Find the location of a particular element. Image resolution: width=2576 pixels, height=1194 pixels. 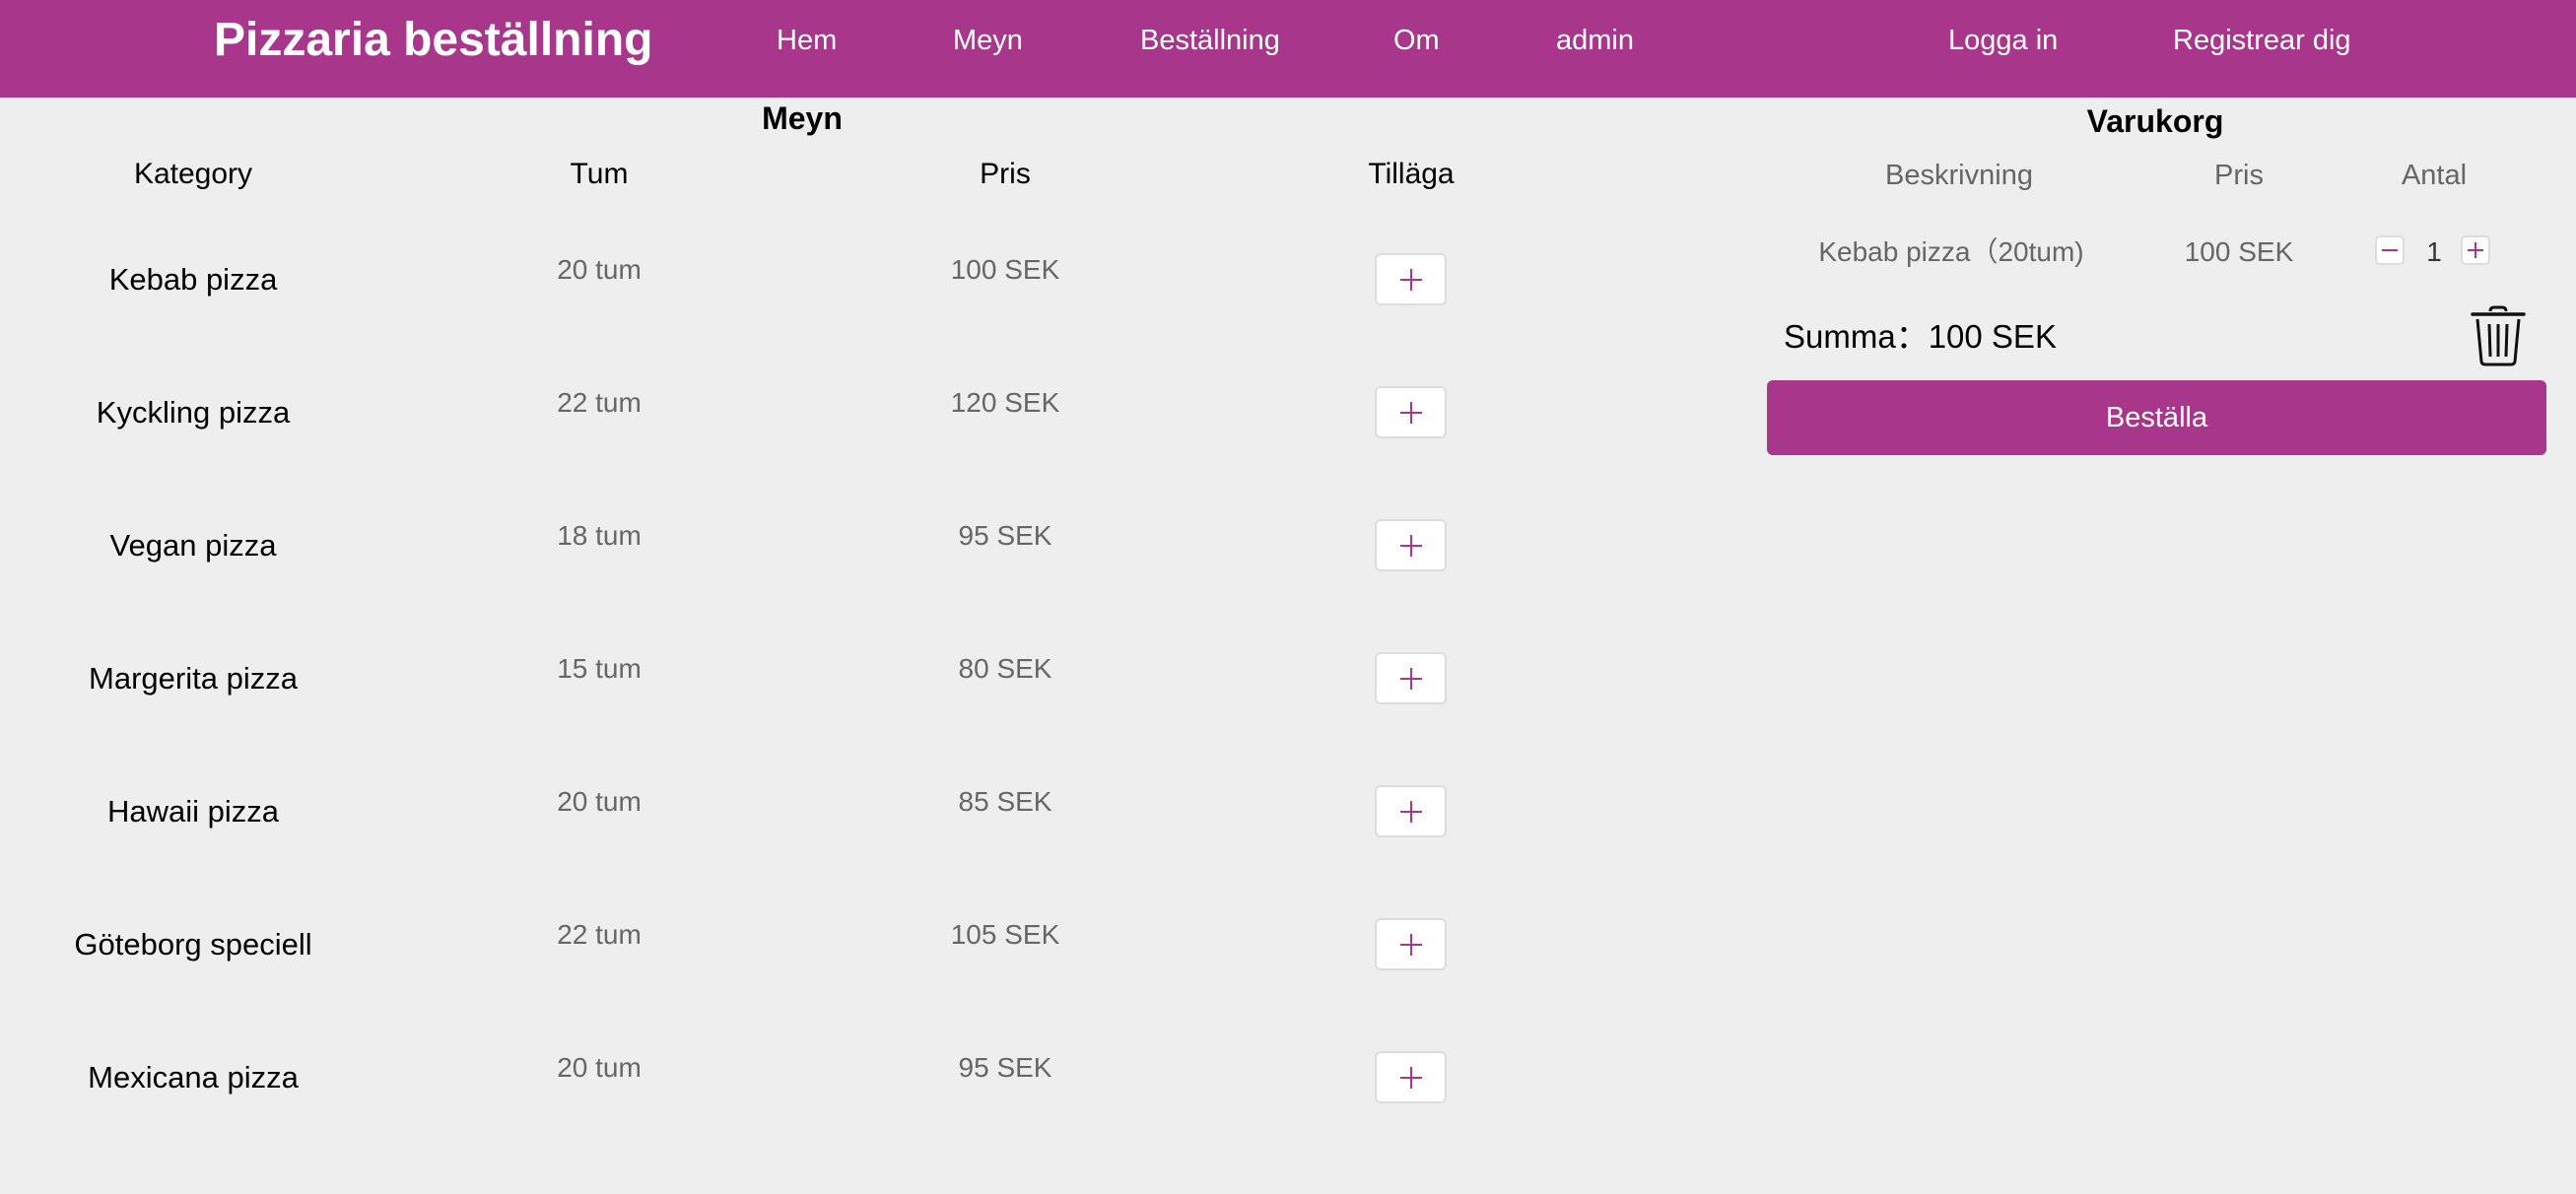

pizza-name: Vegan pizza is located at coordinates (193, 545).